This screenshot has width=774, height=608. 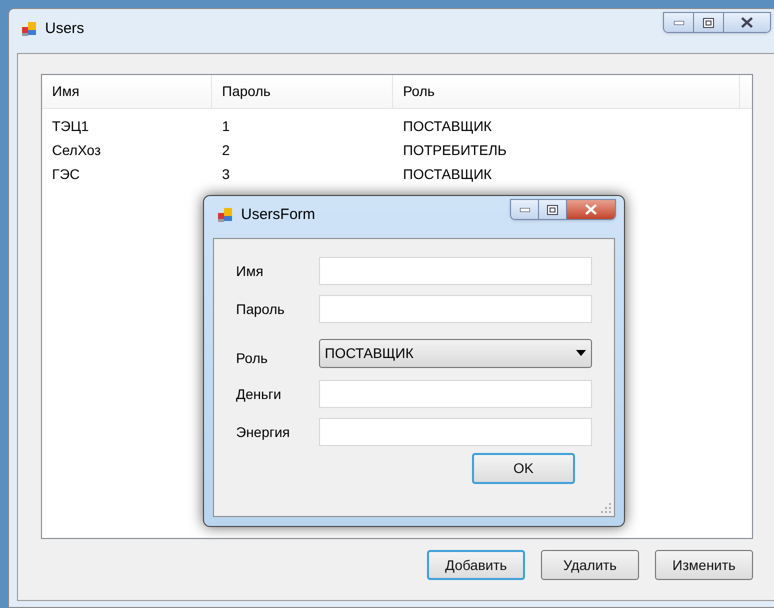 What do you see at coordinates (226, 174) in the screenshot?
I see `table-cell-text: 3` at bounding box center [226, 174].